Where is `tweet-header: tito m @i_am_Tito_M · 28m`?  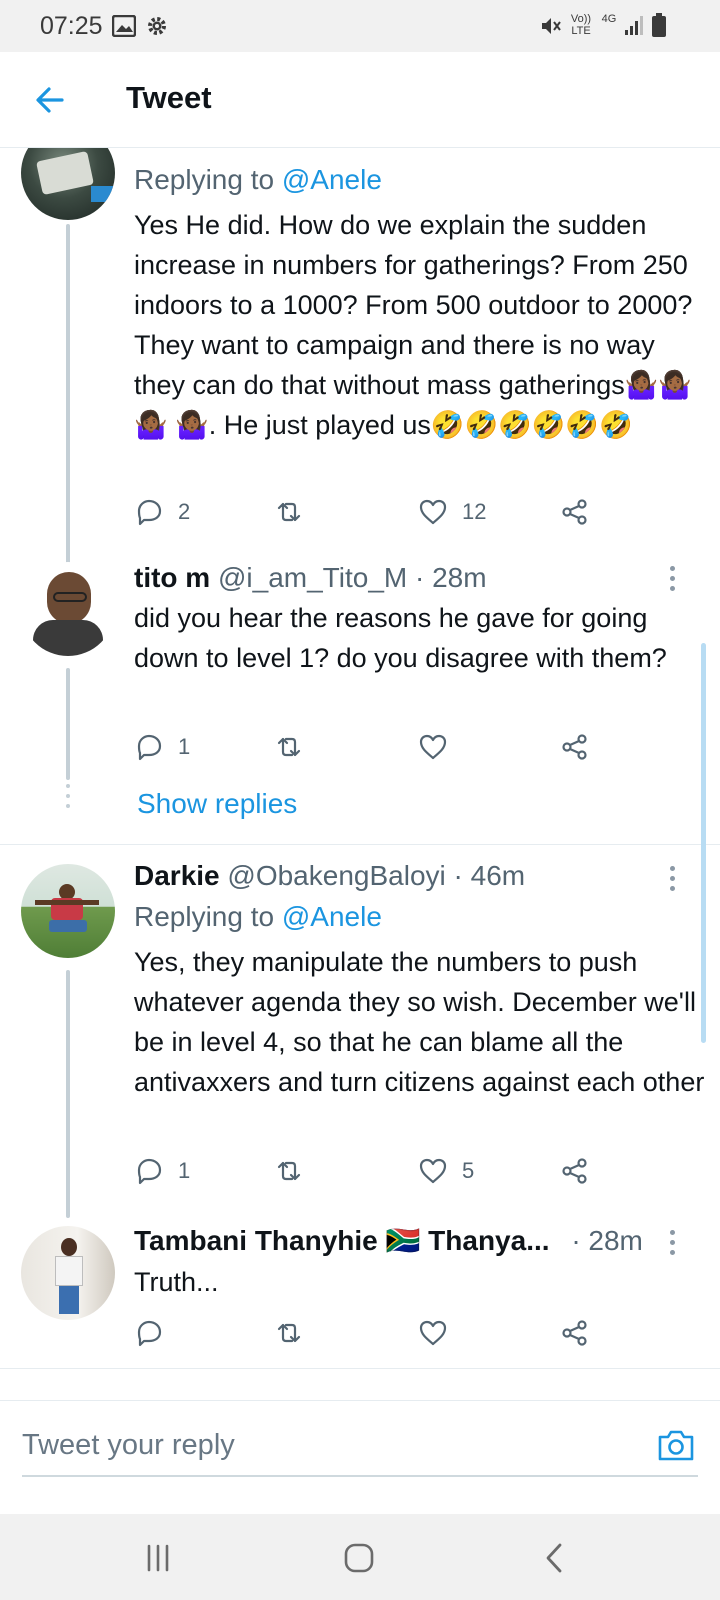
tweet-header: tito m @i_am_Tito_M · 28m is located at coordinates (310, 578).